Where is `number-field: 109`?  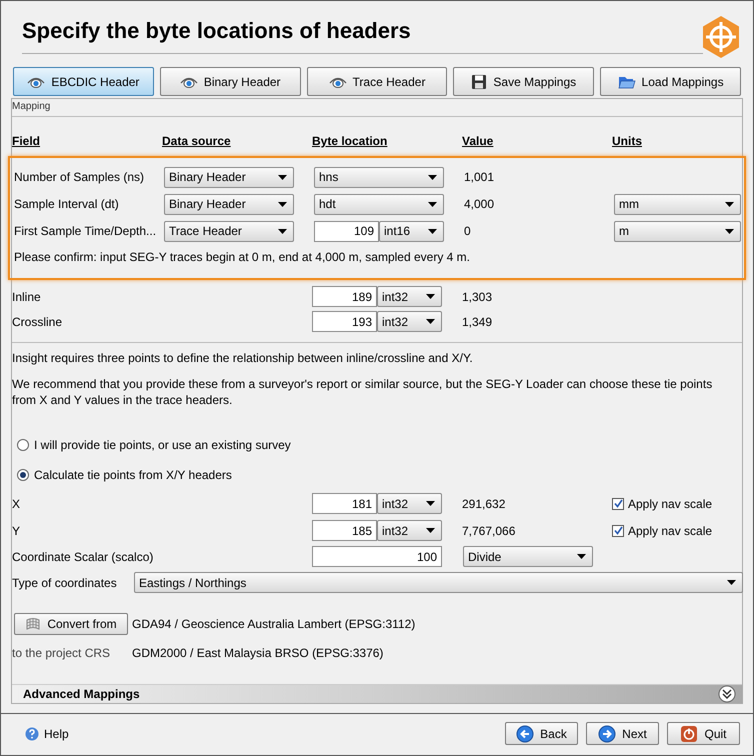
number-field: 109 is located at coordinates (346, 231).